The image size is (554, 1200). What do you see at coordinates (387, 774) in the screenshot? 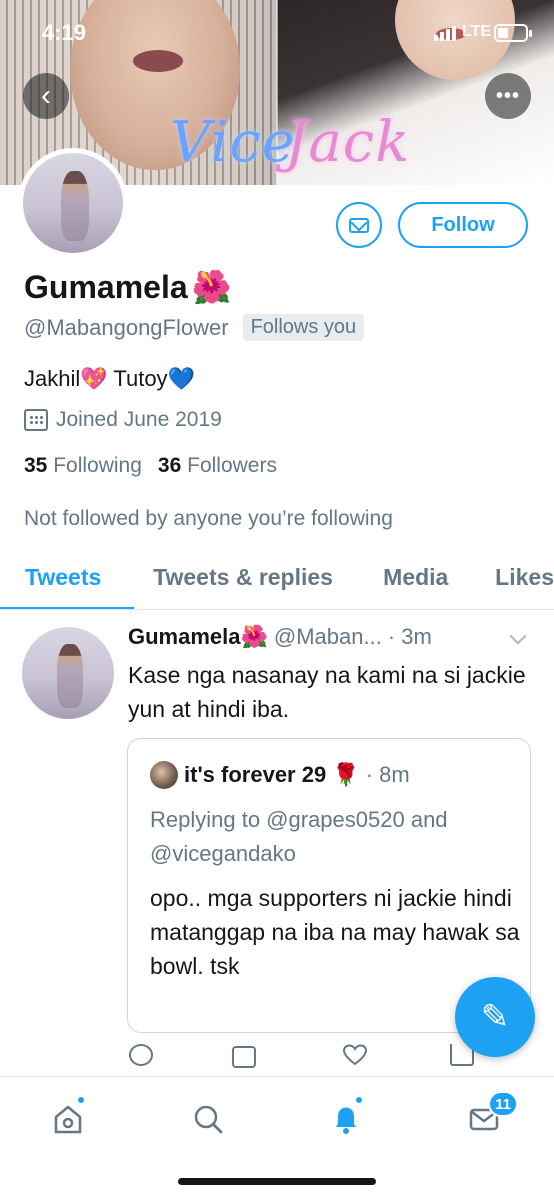
I see `quote-timestamp: · 8m` at bounding box center [387, 774].